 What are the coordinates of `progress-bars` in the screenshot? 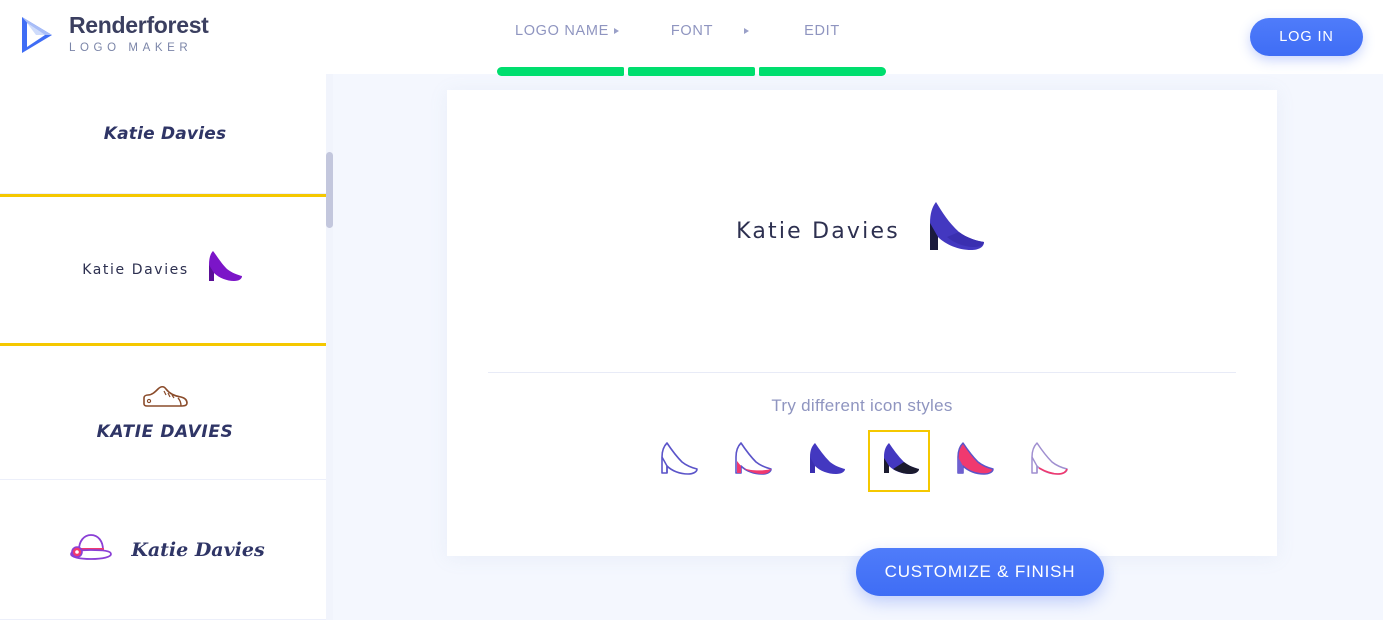 It's located at (691, 71).